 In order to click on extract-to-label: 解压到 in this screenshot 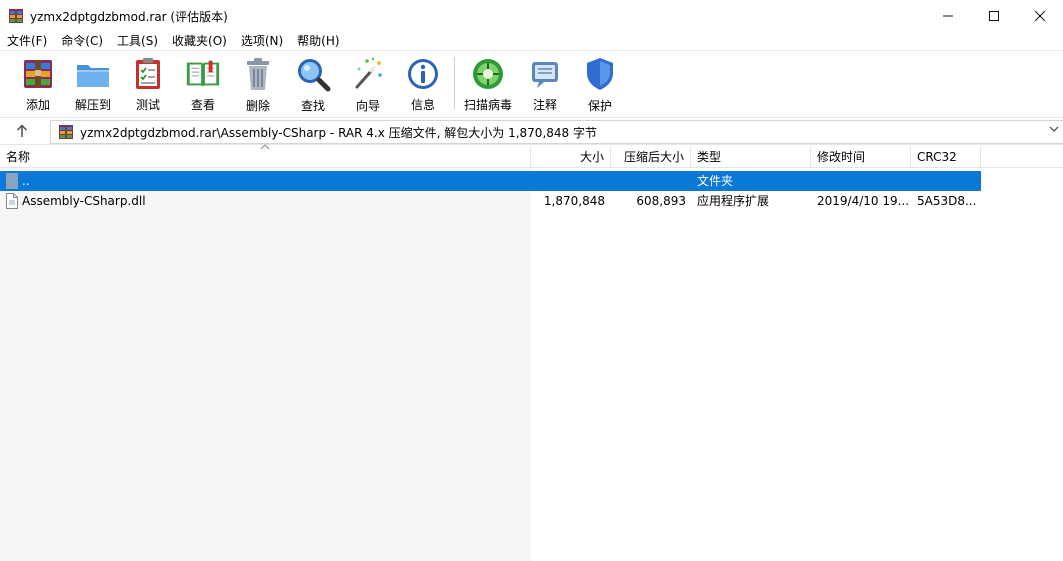, I will do `click(92, 105)`.